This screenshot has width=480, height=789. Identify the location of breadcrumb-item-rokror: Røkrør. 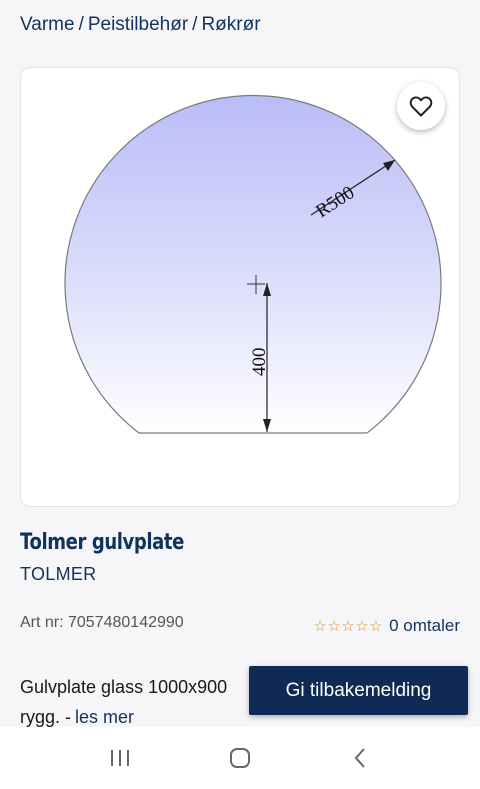
(230, 24).